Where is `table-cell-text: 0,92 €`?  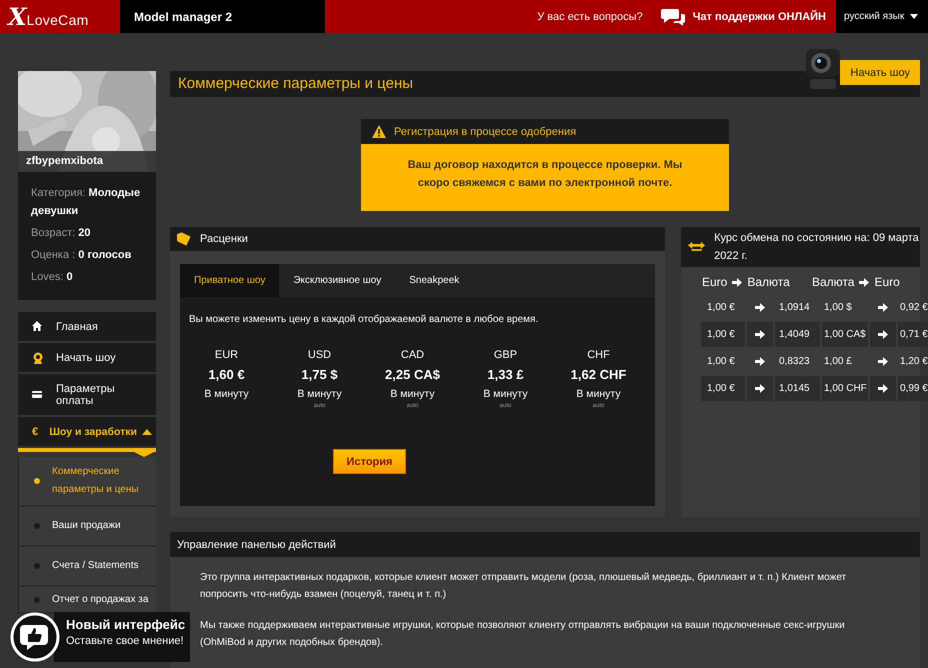 table-cell-text: 0,92 € is located at coordinates (913, 308).